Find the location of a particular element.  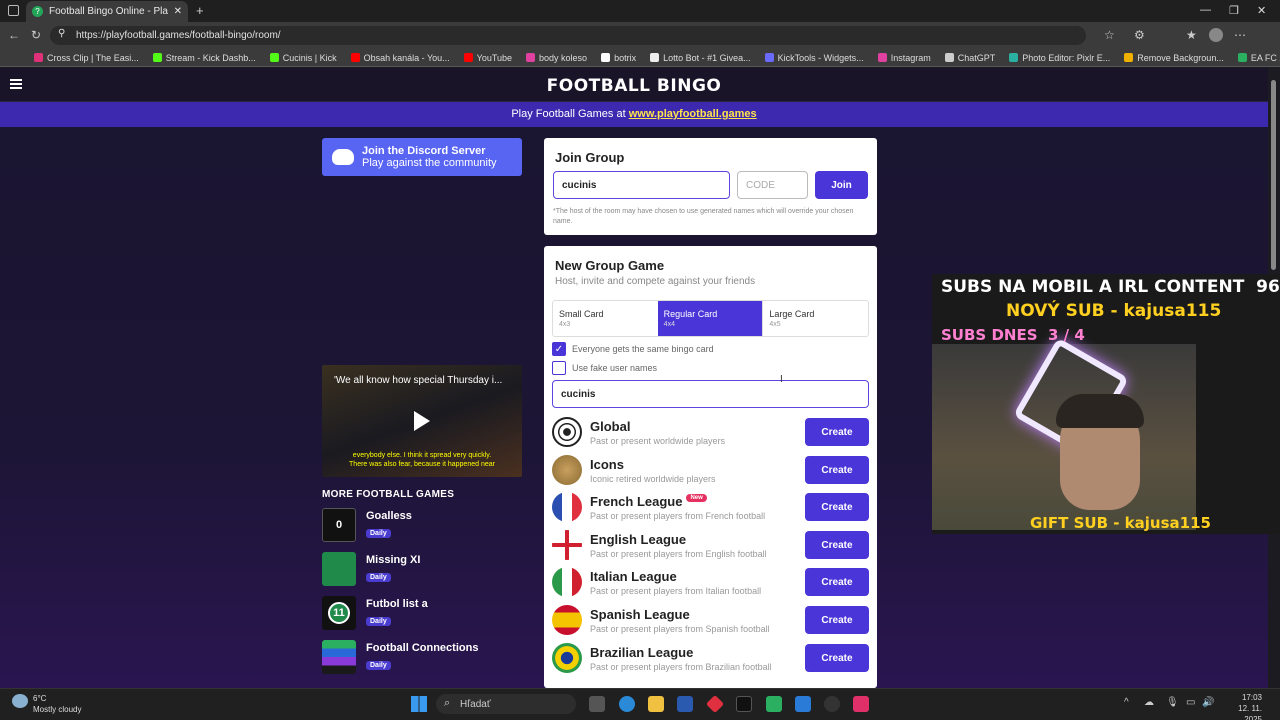

new-sub-alert: NOVÝ SUB - kajusa115 is located at coordinates (1114, 311).